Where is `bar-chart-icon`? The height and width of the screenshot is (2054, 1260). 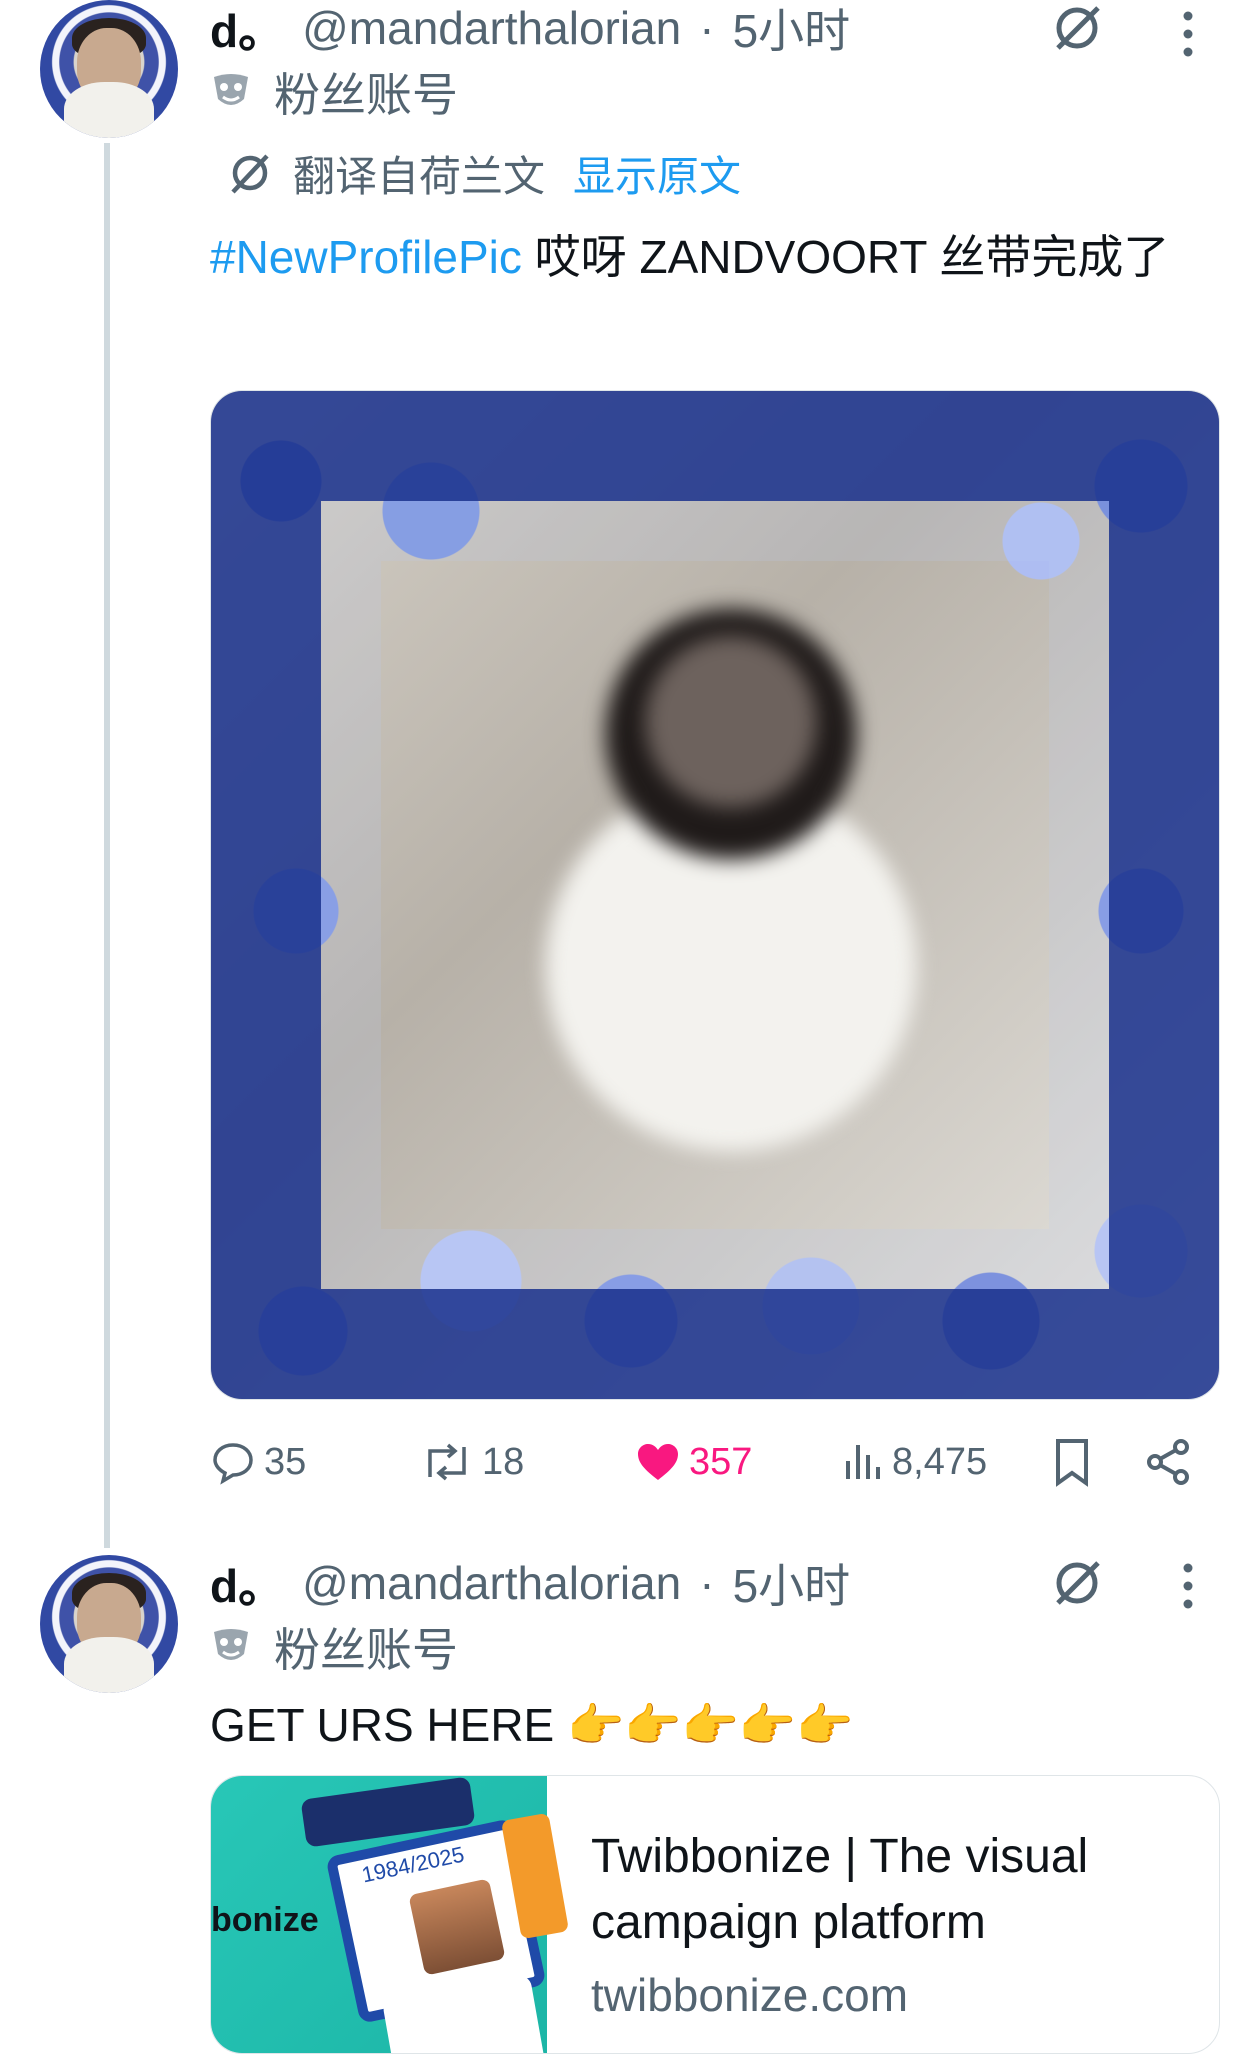 bar-chart-icon is located at coordinates (862, 1462).